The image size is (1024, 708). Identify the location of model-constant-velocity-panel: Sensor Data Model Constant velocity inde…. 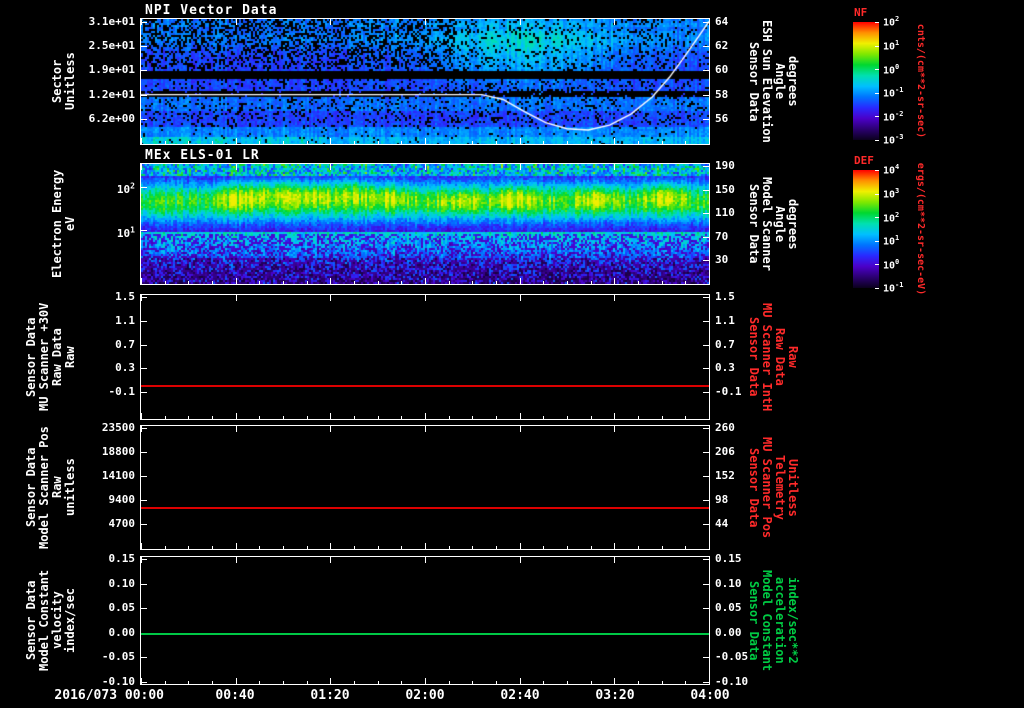
(412, 619).